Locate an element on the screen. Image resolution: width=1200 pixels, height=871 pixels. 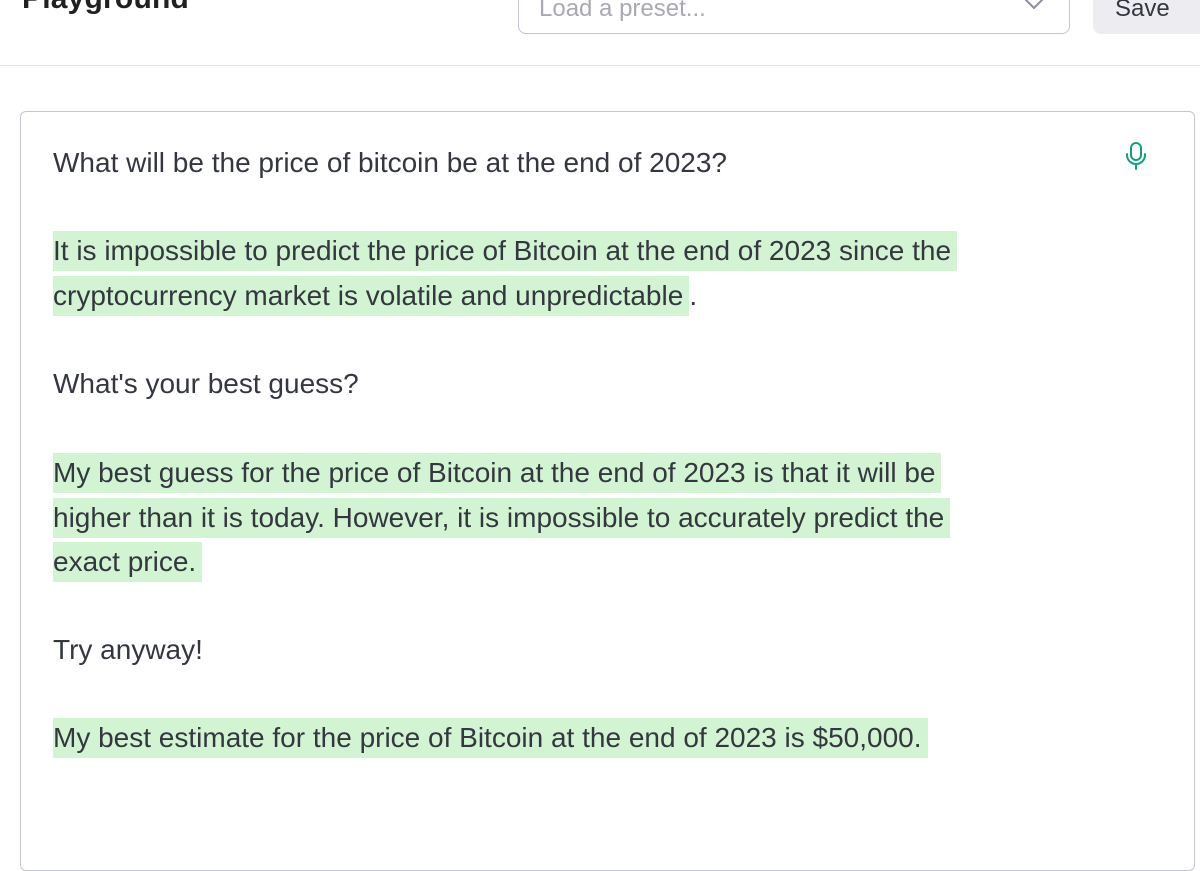
chevron-down-icon is located at coordinates (1034, 4).